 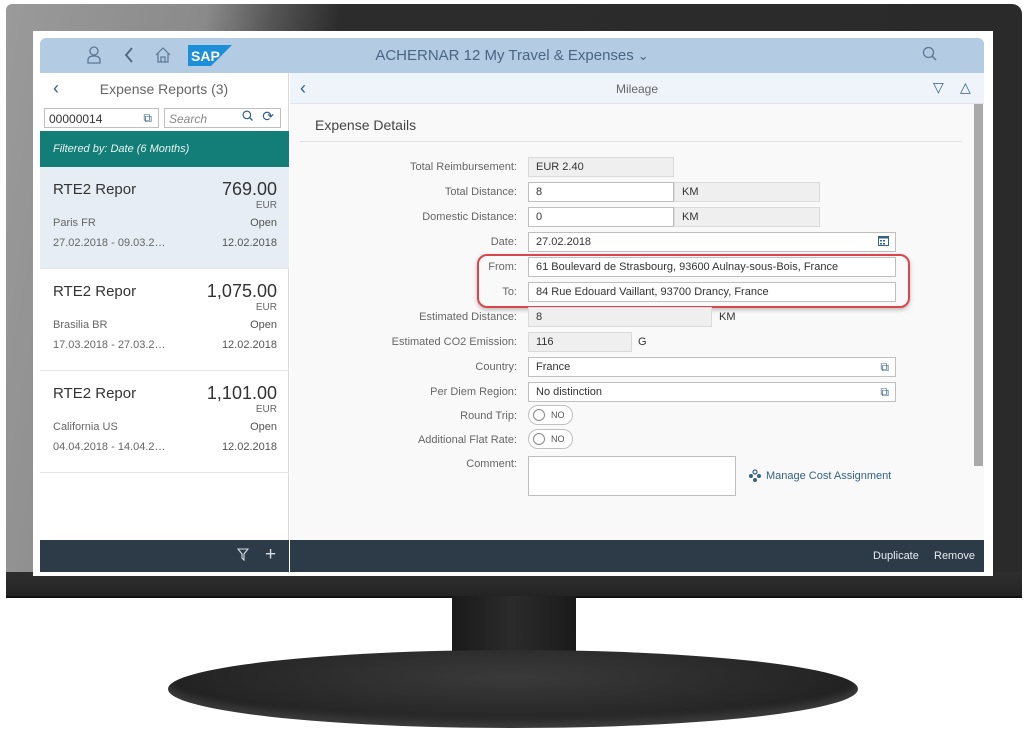 I want to click on domestic-distance-unit: KM, so click(x=747, y=217).